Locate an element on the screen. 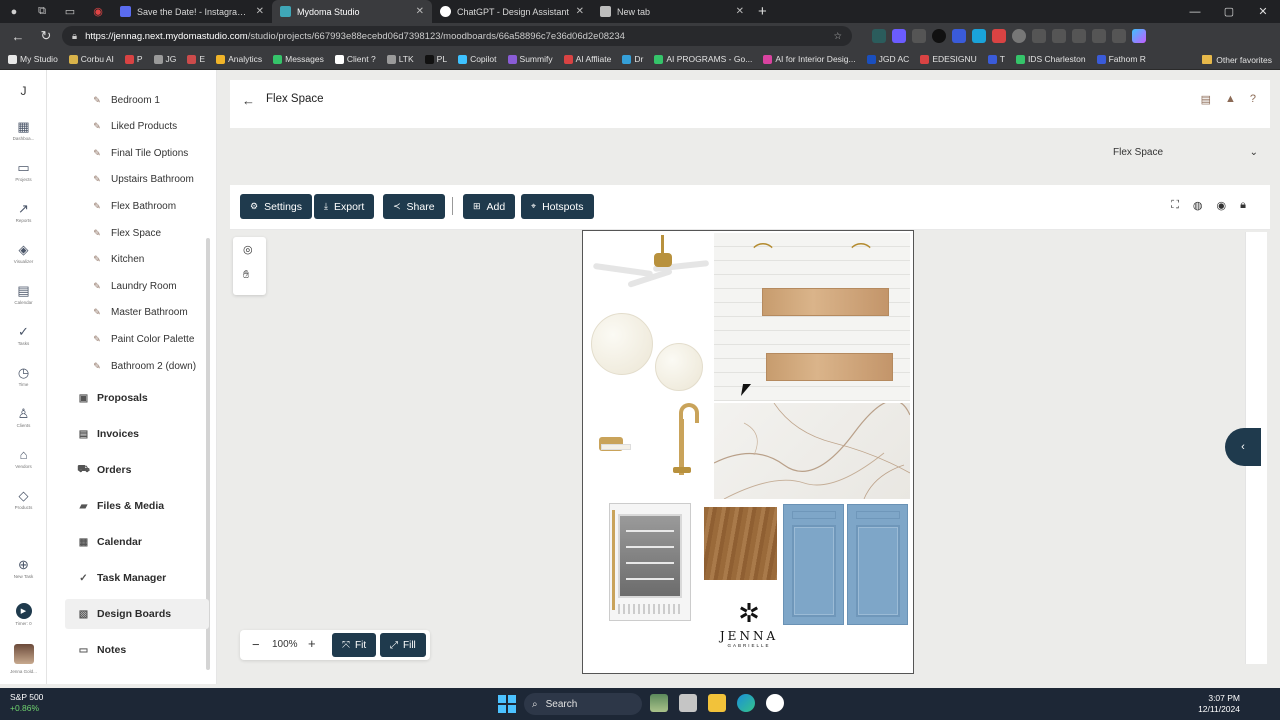  board-list-item: ✎ Bathroom 2 (down) is located at coordinates (144, 366).